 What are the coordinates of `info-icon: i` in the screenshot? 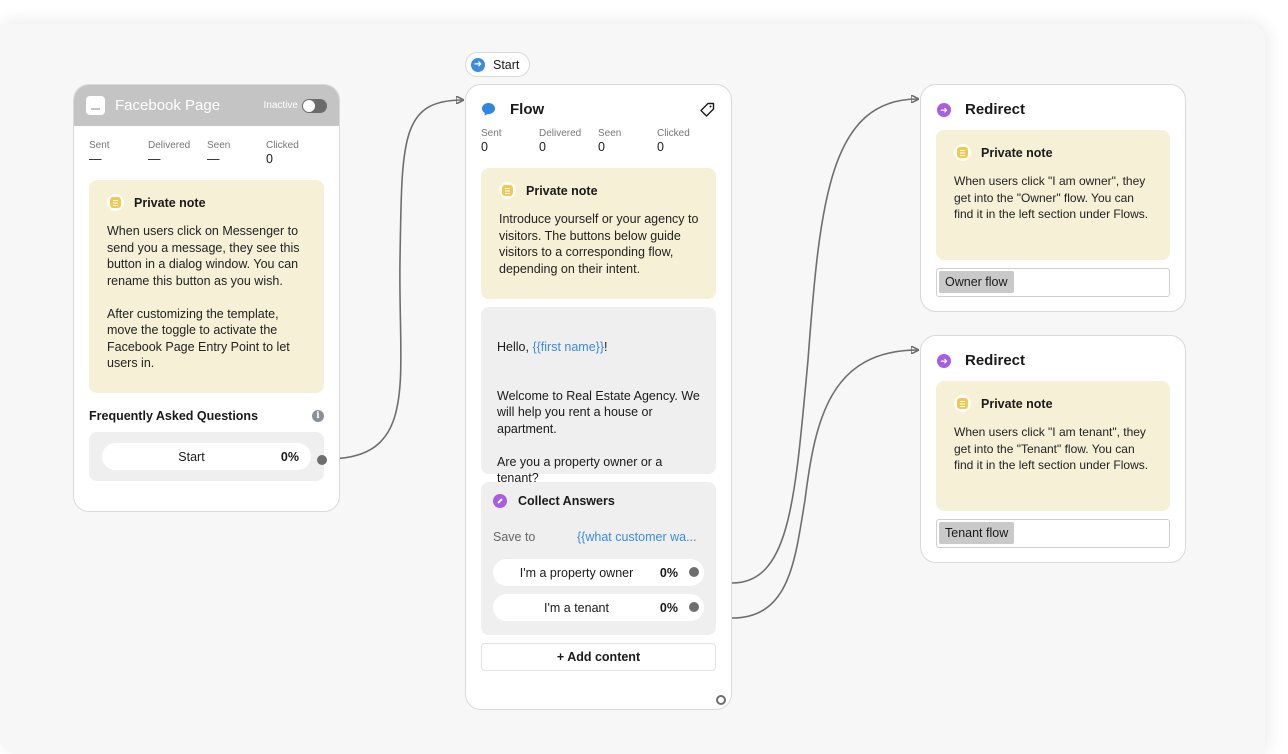 It's located at (318, 416).